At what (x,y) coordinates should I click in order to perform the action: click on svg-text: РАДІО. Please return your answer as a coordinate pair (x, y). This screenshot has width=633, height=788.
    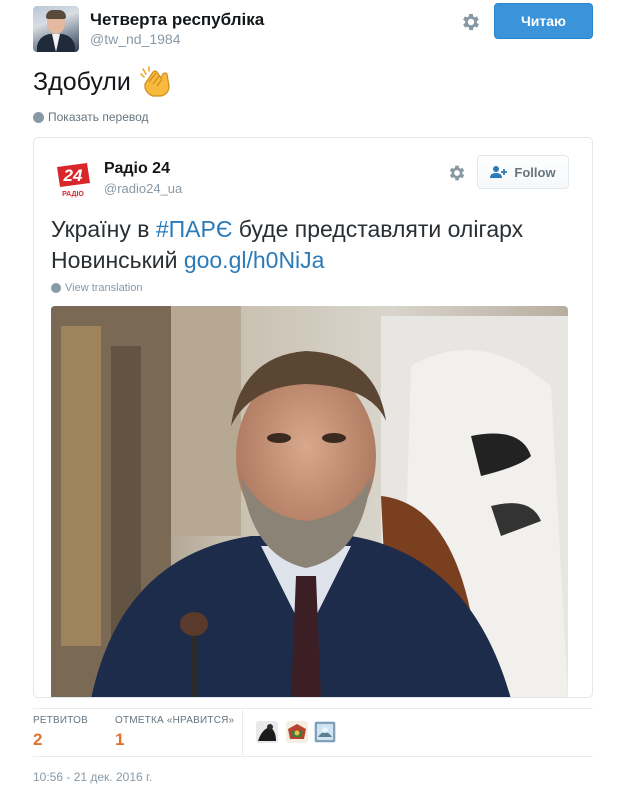
    Looking at the image, I should click on (73, 194).